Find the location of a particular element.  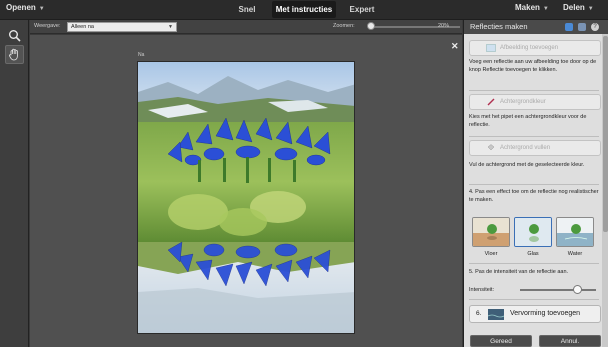

toolbox is located at coordinates (14, 183).